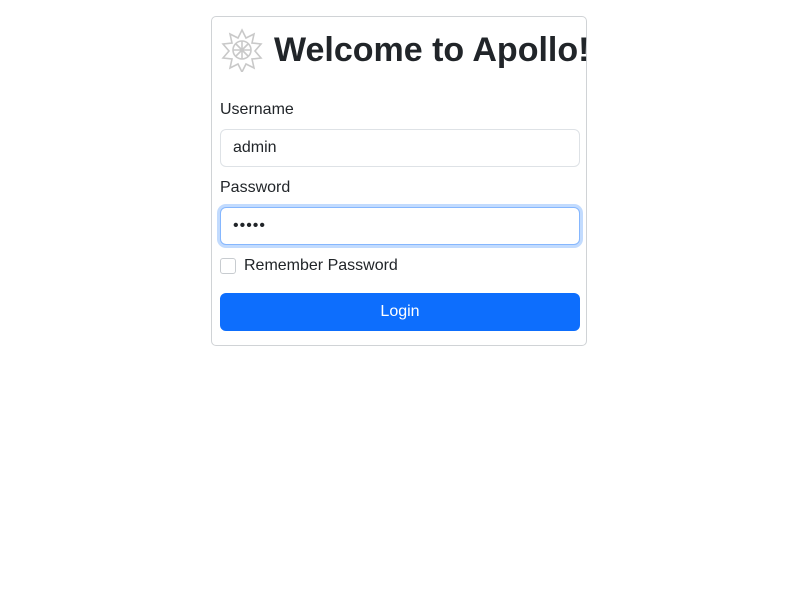 The image size is (800, 600). I want to click on remember-password-row: Remember Password, so click(309, 266).